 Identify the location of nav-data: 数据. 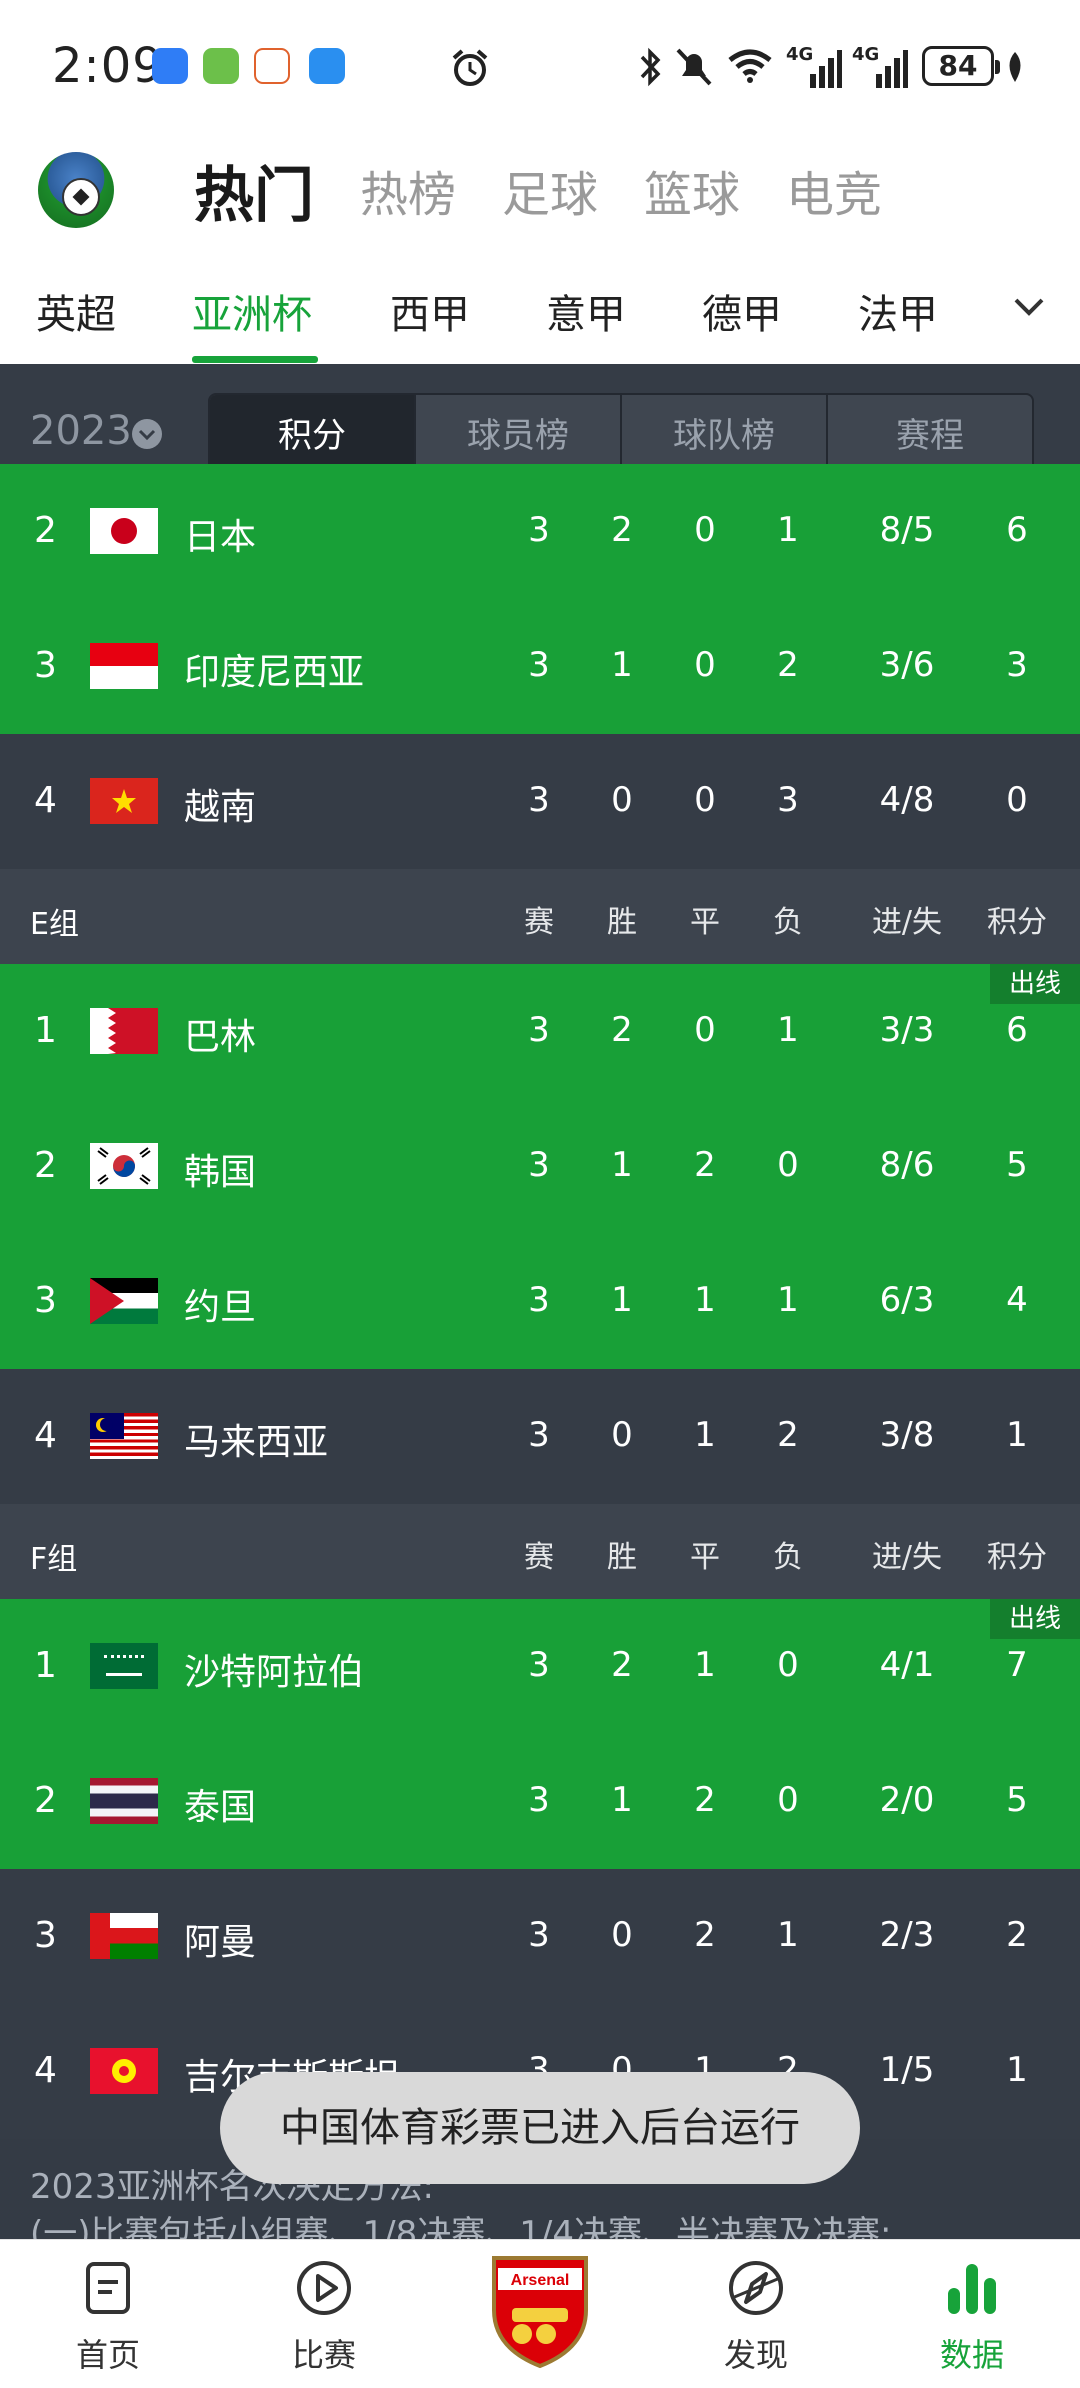
(972, 2314).